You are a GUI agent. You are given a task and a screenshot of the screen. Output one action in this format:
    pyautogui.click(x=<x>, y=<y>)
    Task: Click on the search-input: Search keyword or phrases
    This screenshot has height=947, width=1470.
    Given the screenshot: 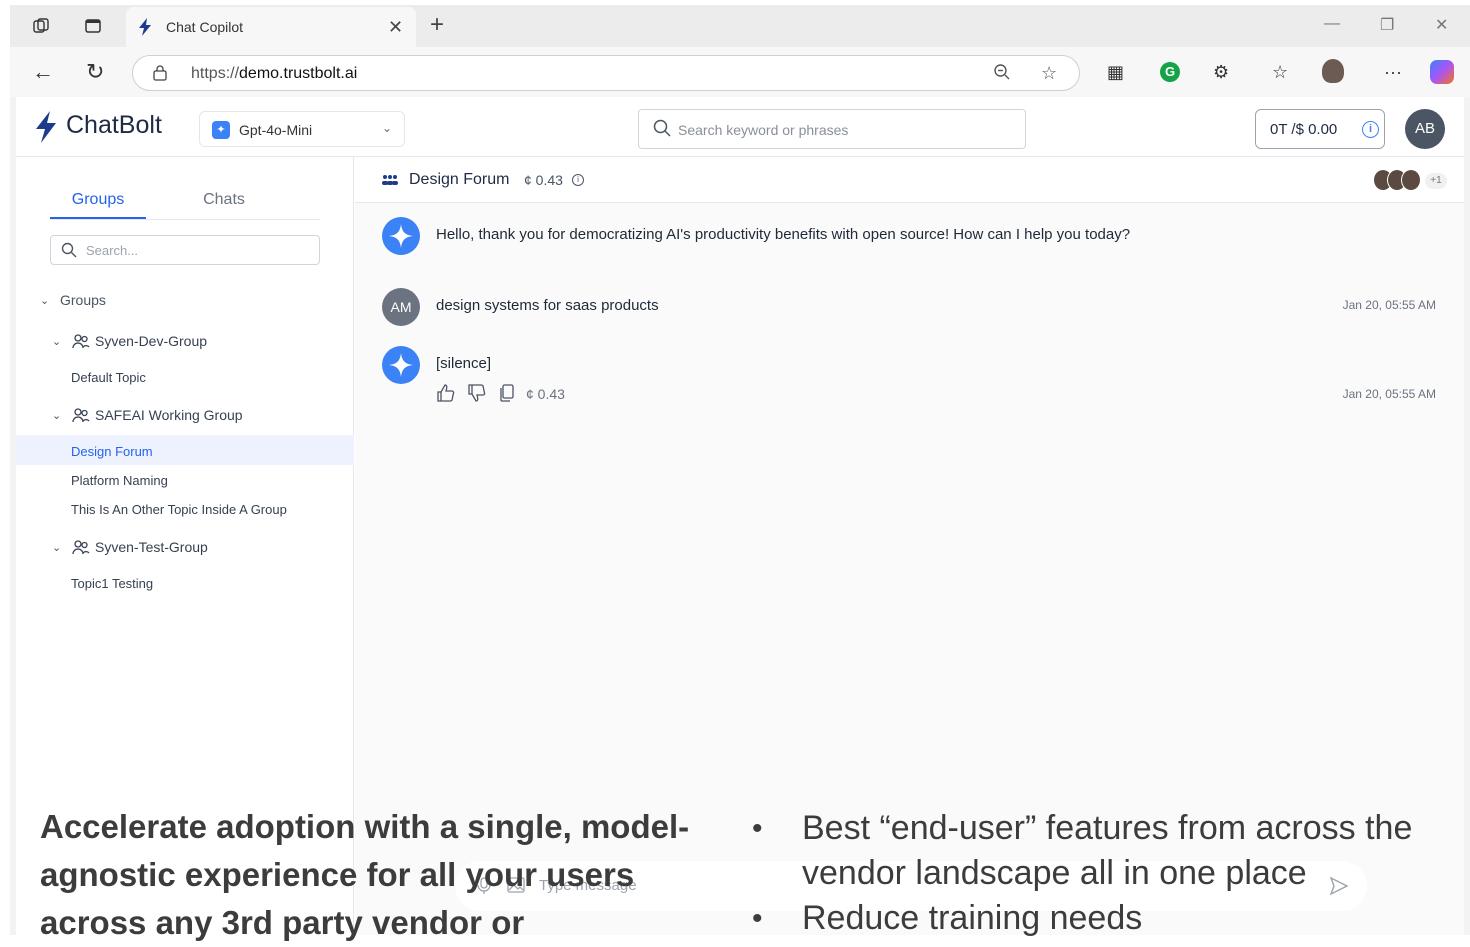 What is the action you would take?
    pyautogui.click(x=832, y=129)
    